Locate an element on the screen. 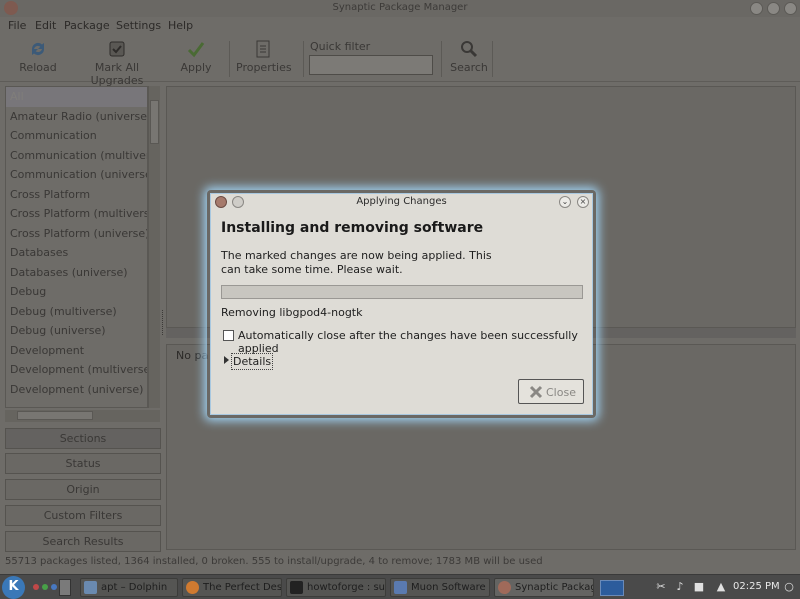 Image resolution: width=800 pixels, height=599 pixels. section-list-hscrollbar is located at coordinates (82, 416).